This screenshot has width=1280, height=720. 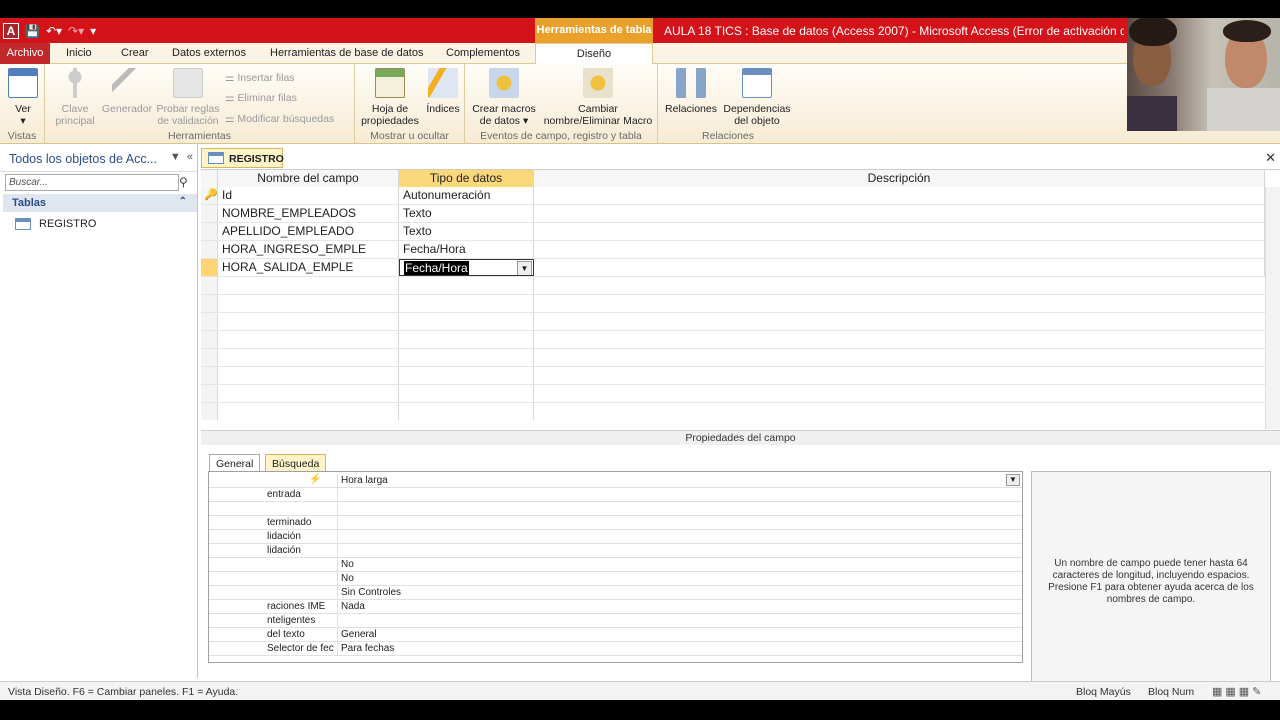 I want to click on crear-macros-button: Crear macros de datos ▾, so click(x=504, y=97).